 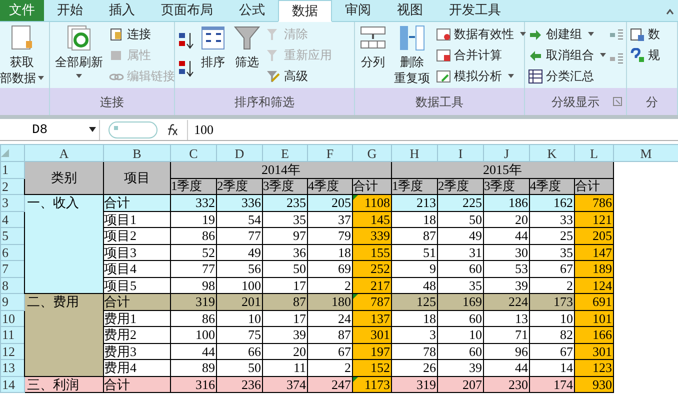 What do you see at coordinates (239, 334) in the screenshot?
I see `table-cell: 75` at bounding box center [239, 334].